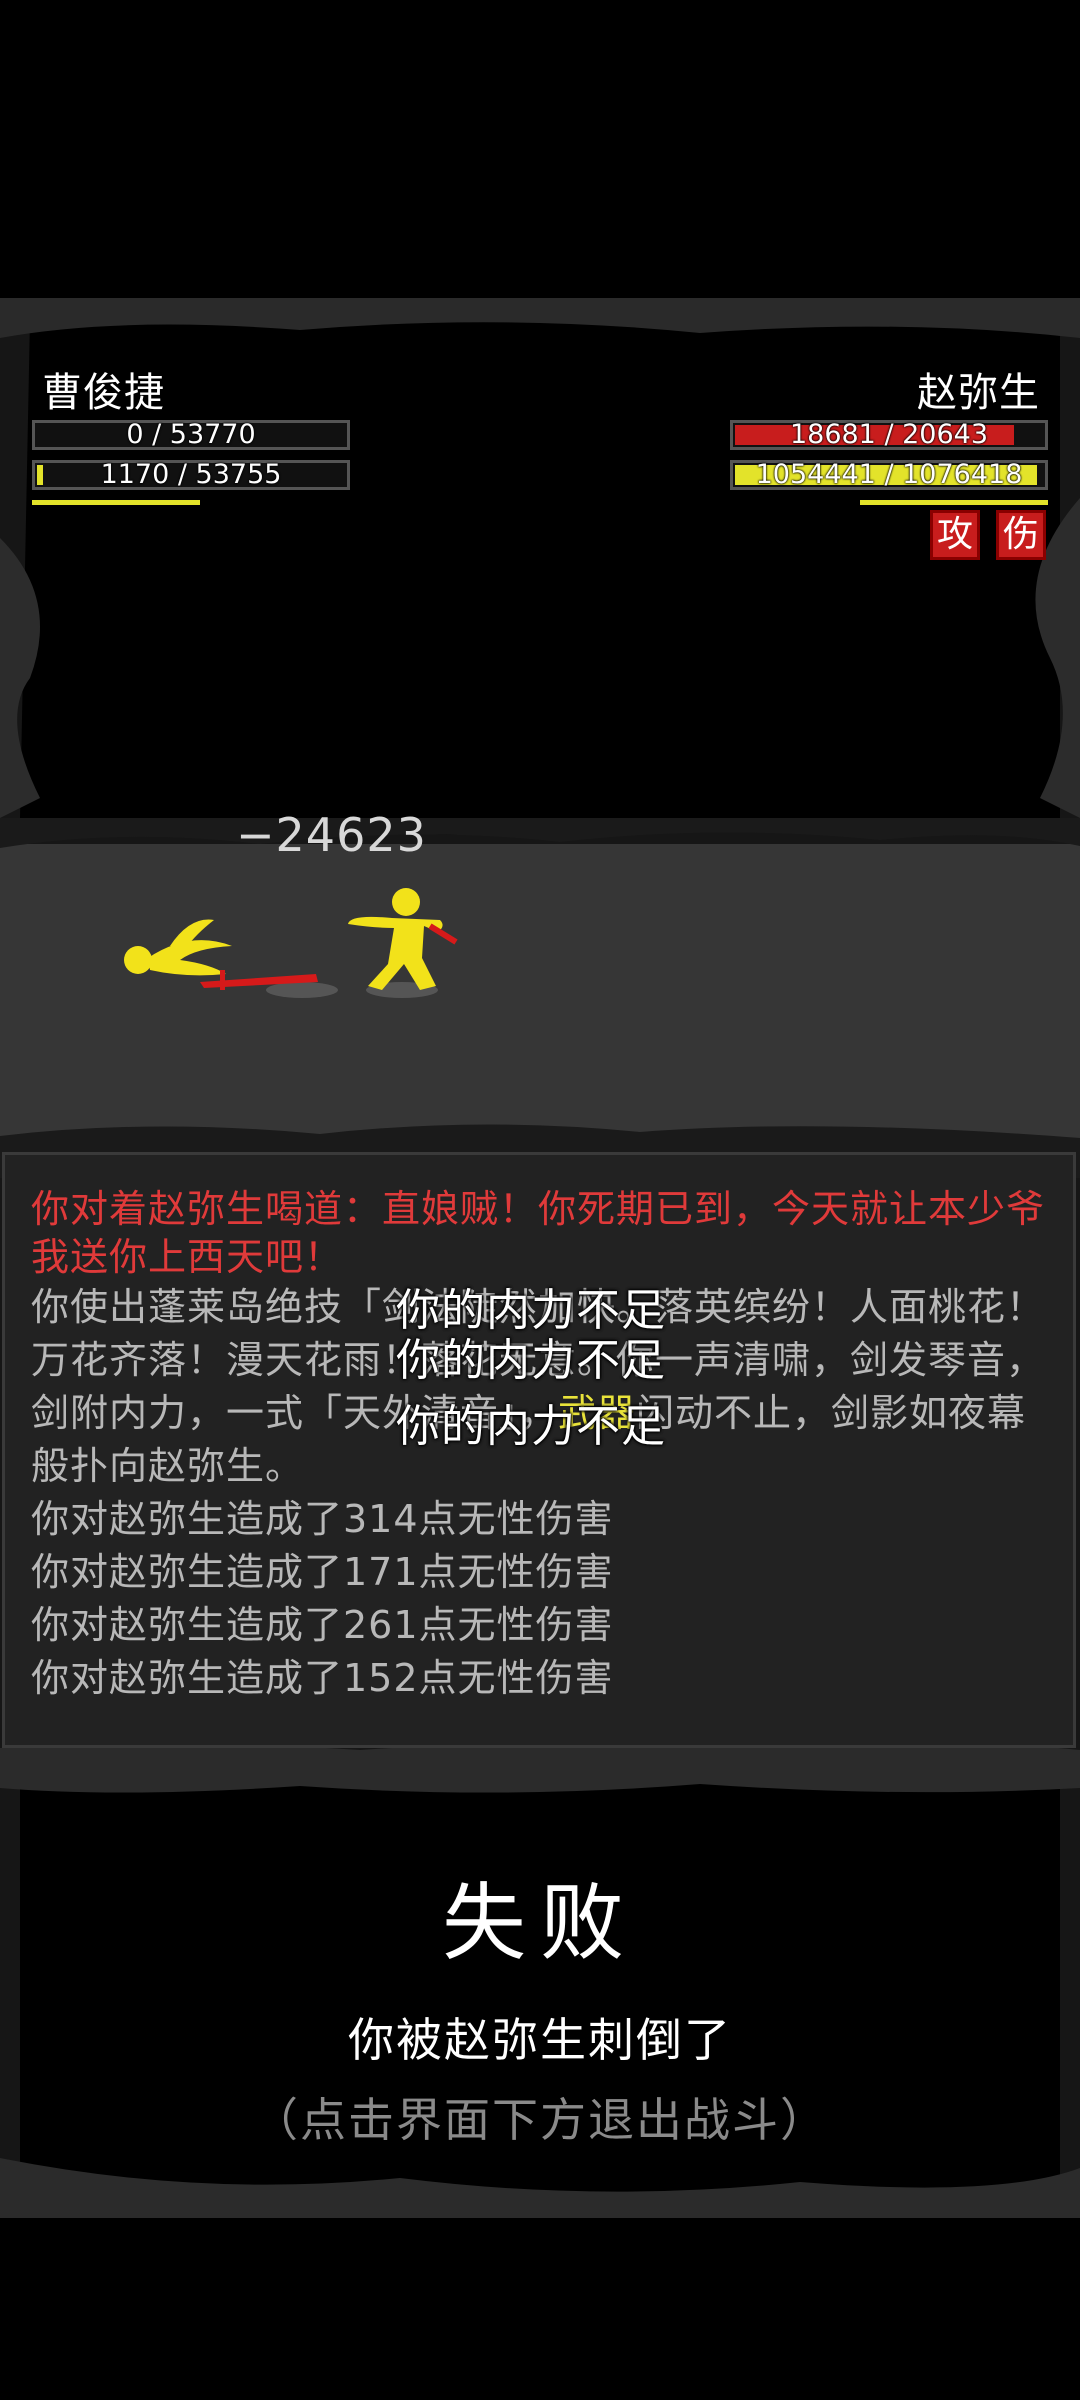 The width and height of the screenshot is (1080, 2400). What do you see at coordinates (322, 1572) in the screenshot?
I see `log-damage-line: 你对赵弥生造成了171点无性伤害` at bounding box center [322, 1572].